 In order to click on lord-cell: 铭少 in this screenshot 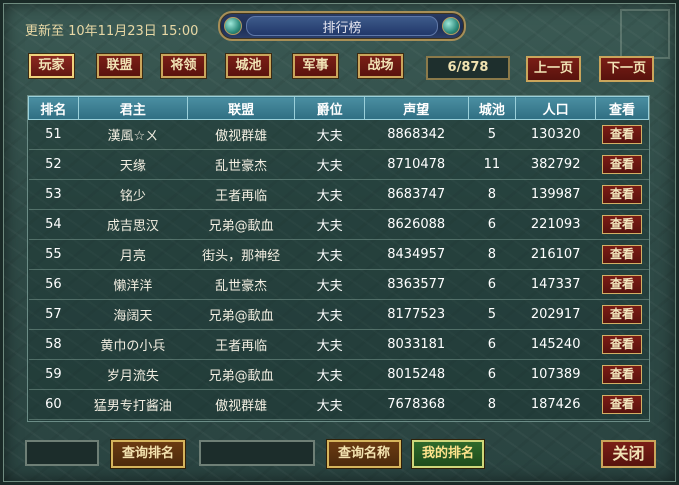, I will do `click(133, 194)`.